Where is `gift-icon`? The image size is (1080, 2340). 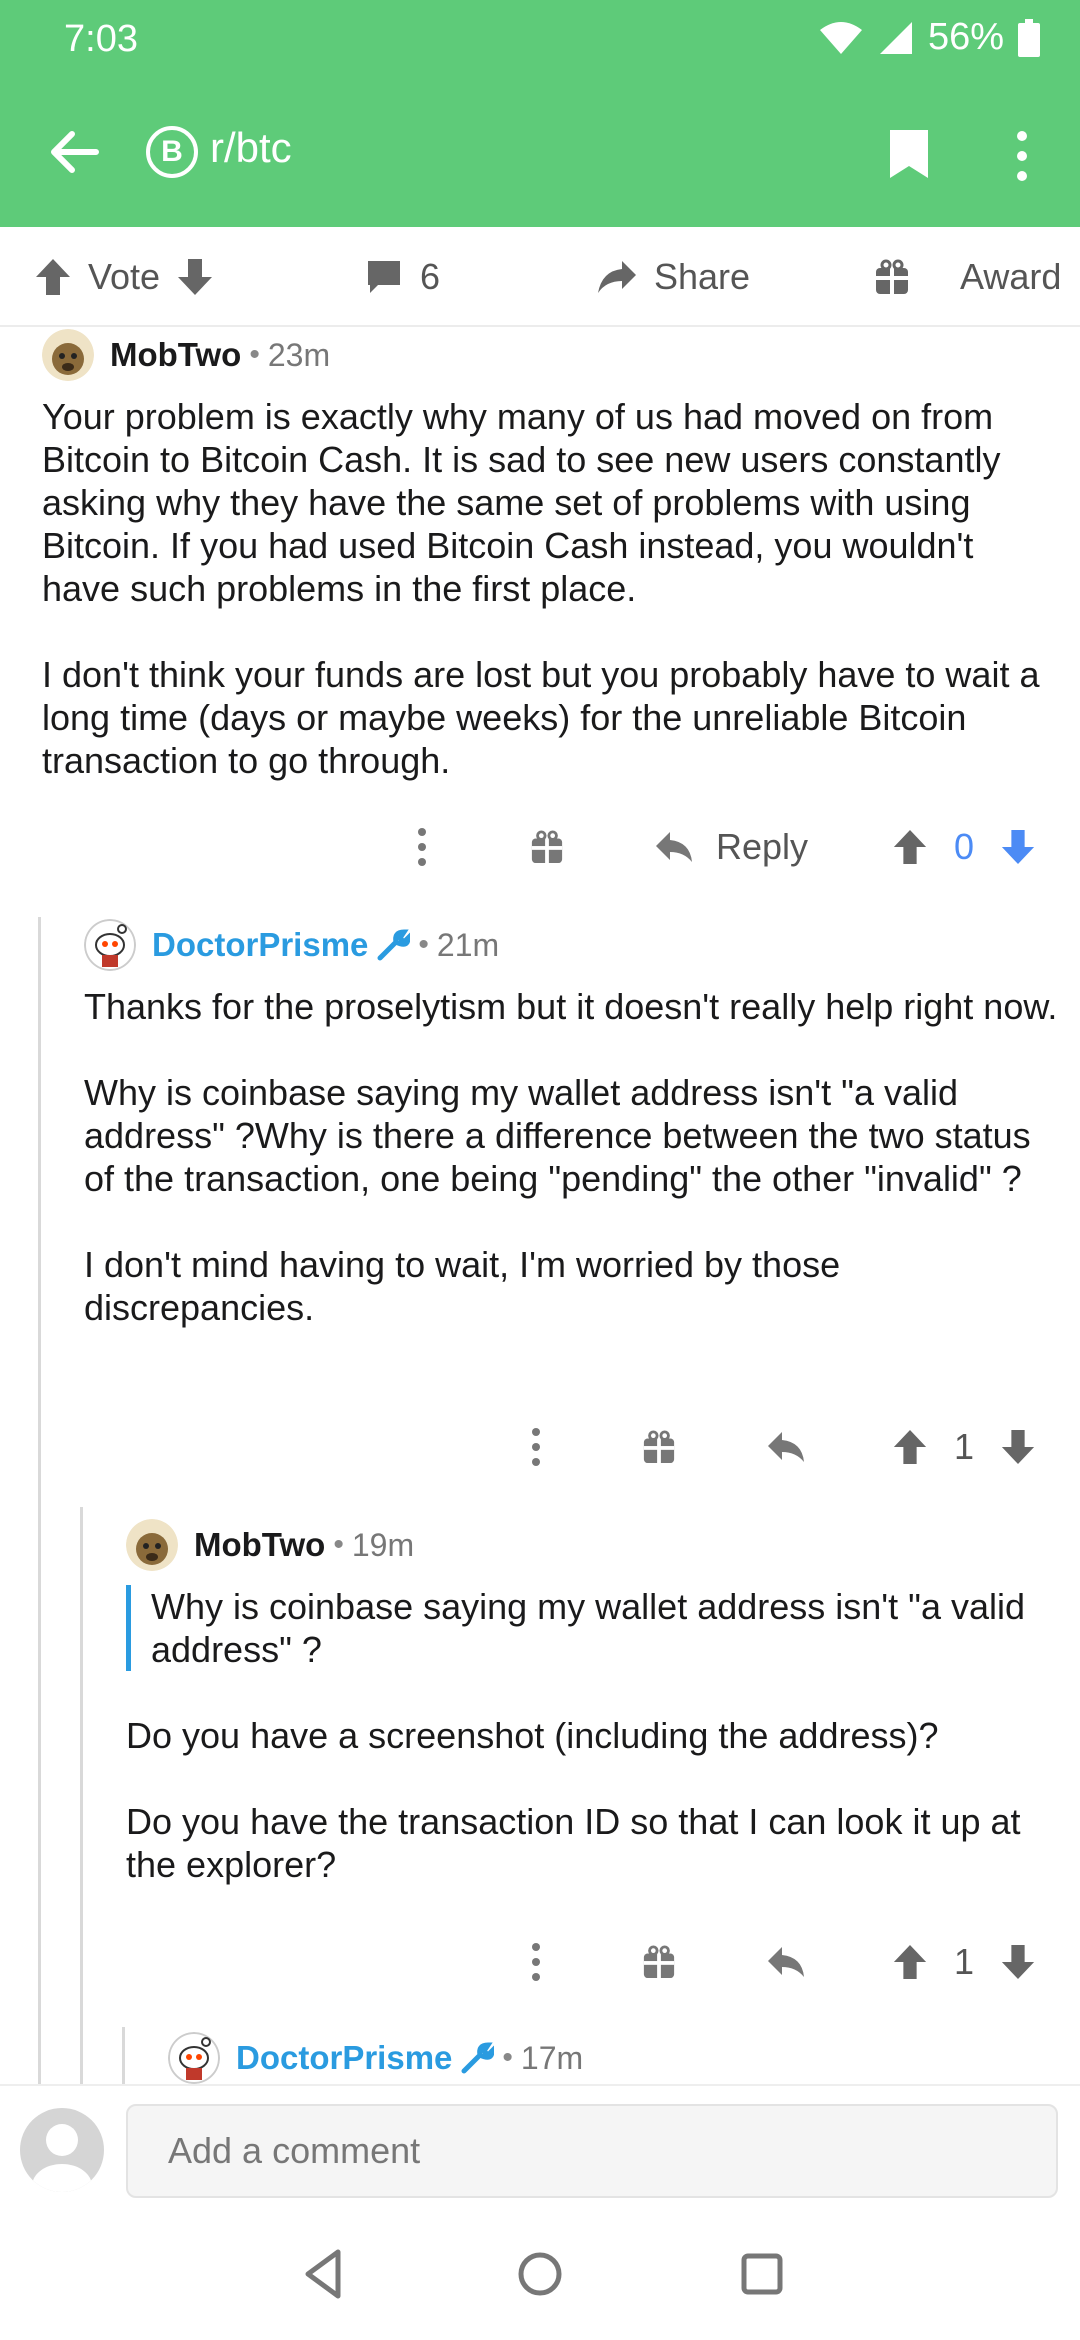 gift-icon is located at coordinates (892, 276).